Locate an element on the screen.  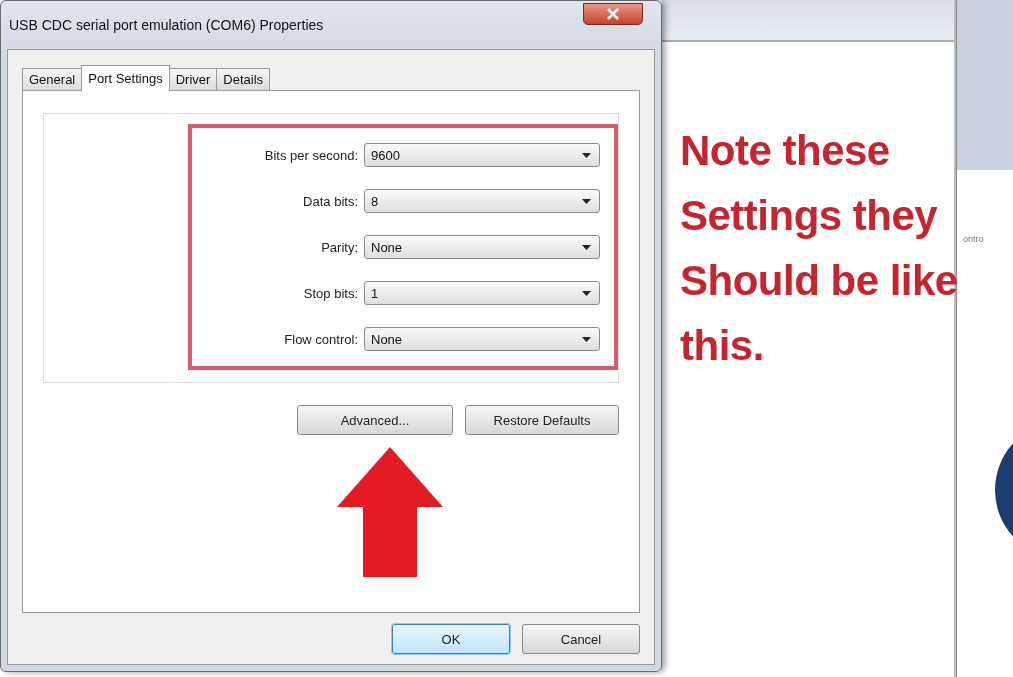
window-title: USB CDC serial port emulation (COM6) Properties is located at coordinates (166, 25).